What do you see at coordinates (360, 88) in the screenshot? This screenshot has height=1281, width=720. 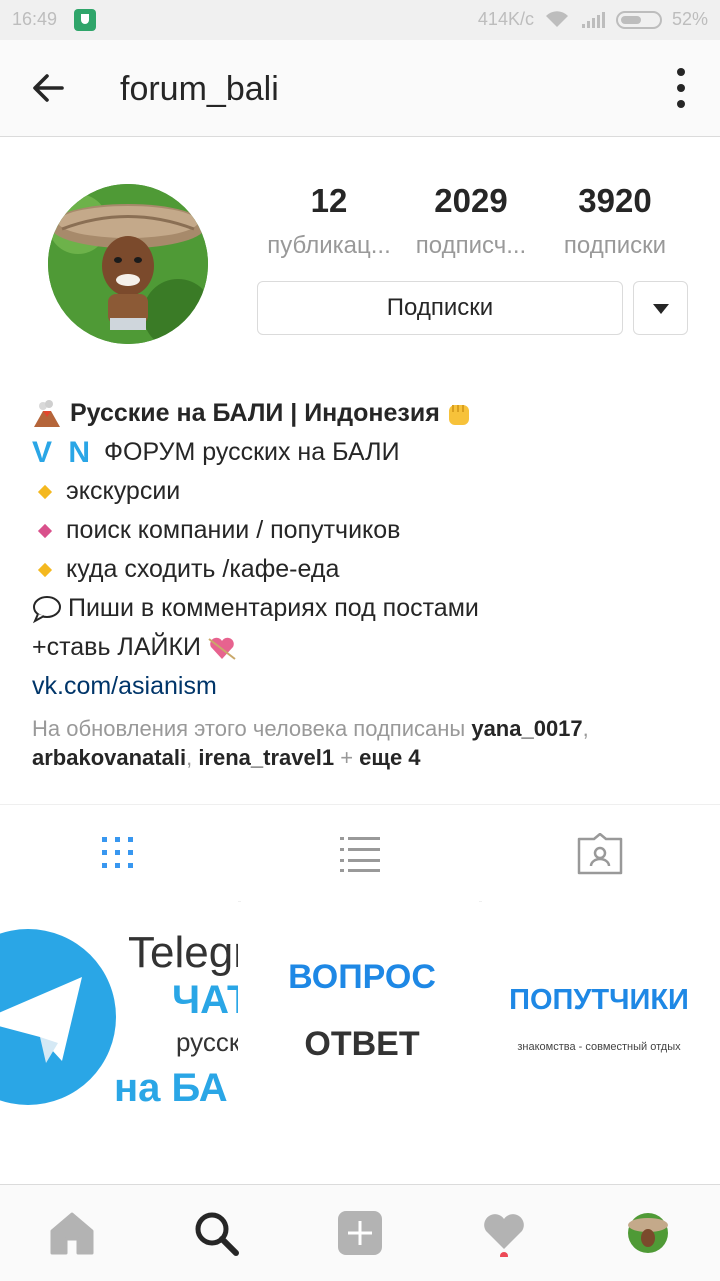 I see `app-bar: forum_bali` at bounding box center [360, 88].